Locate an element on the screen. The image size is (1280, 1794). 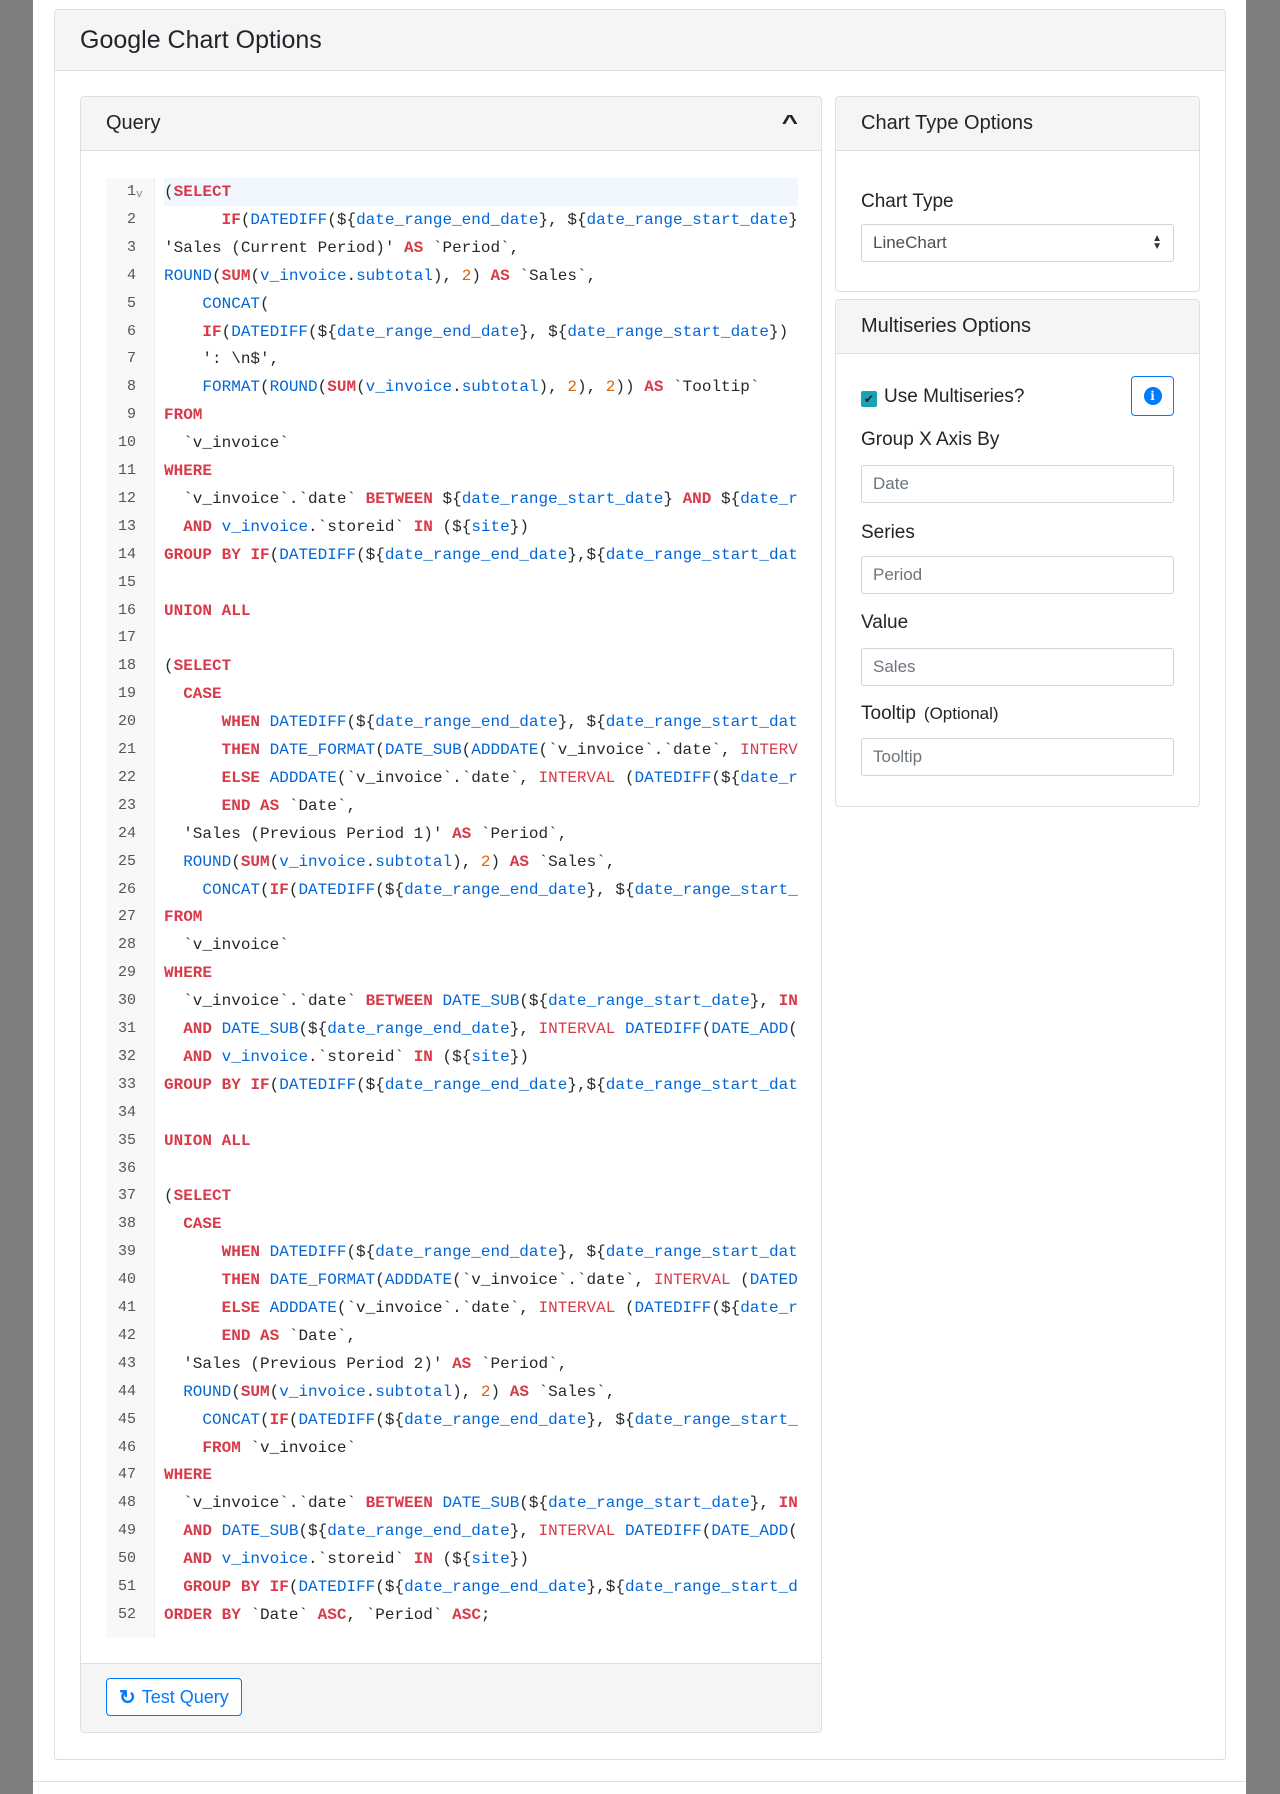
code-line: 15 is located at coordinates (452, 583).